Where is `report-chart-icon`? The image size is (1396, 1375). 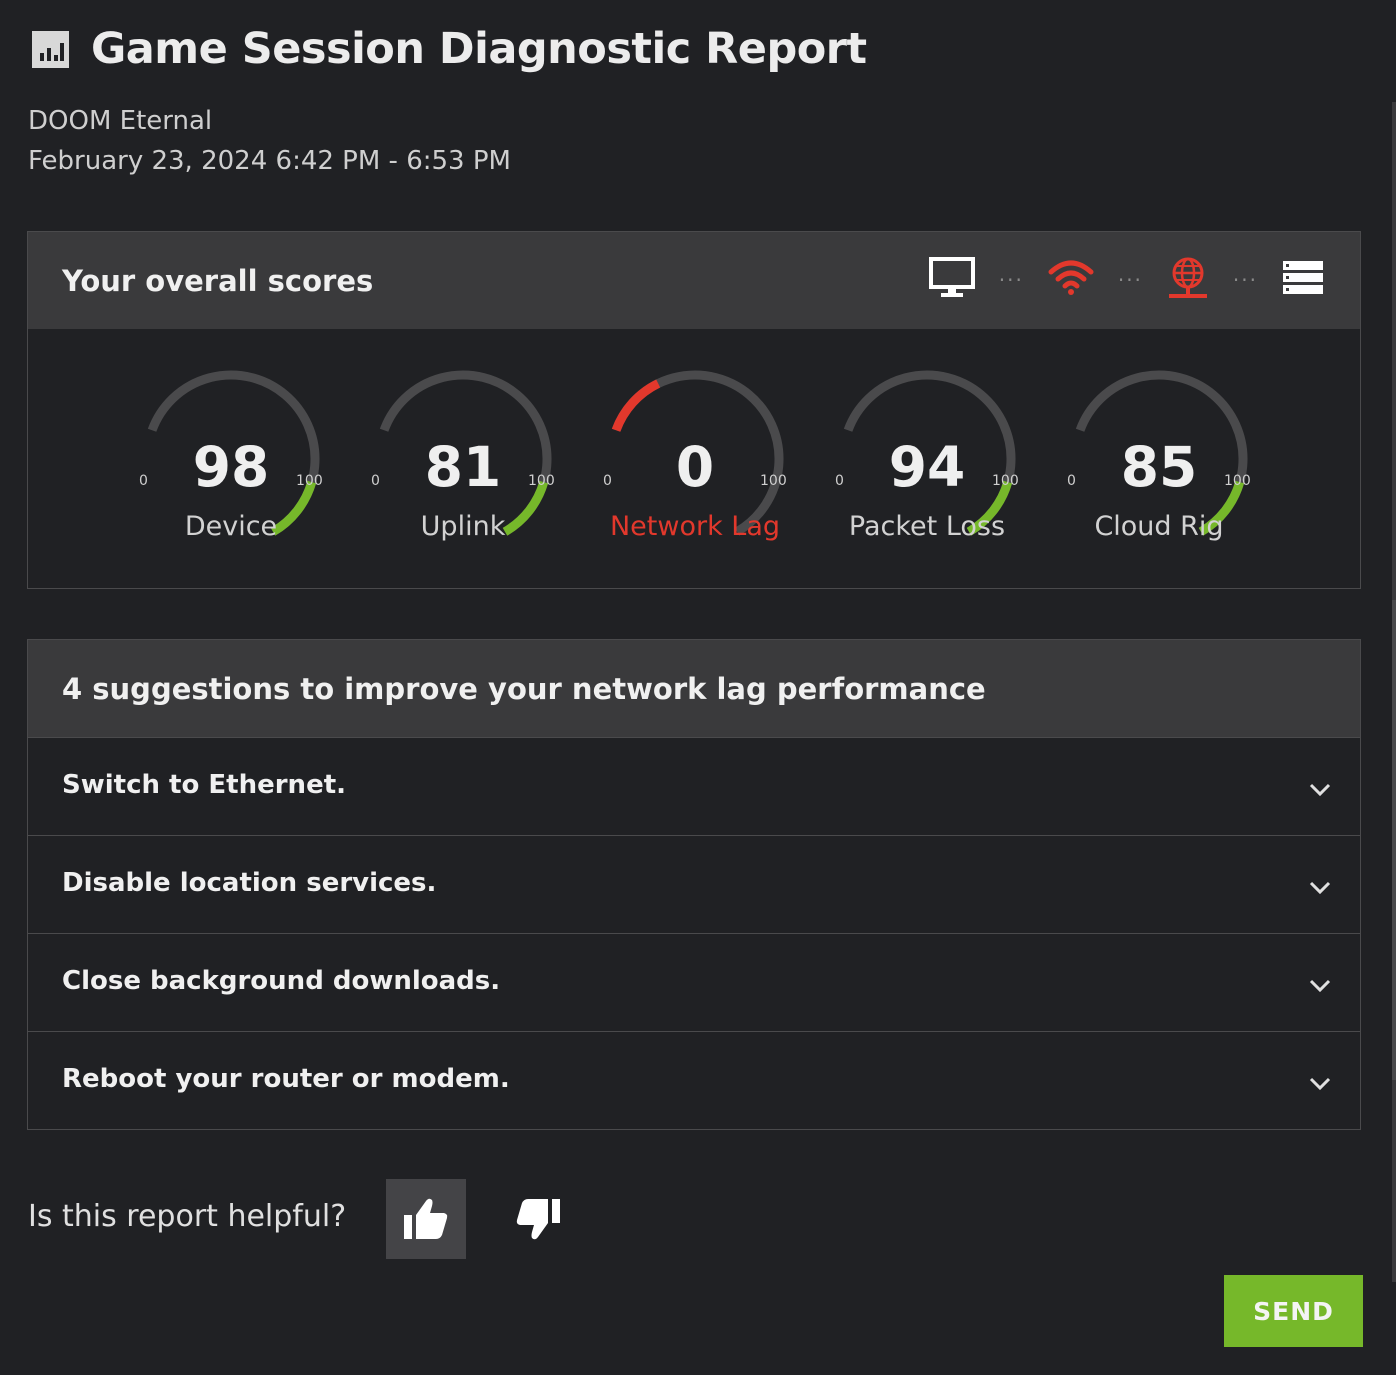 report-chart-icon is located at coordinates (50, 49).